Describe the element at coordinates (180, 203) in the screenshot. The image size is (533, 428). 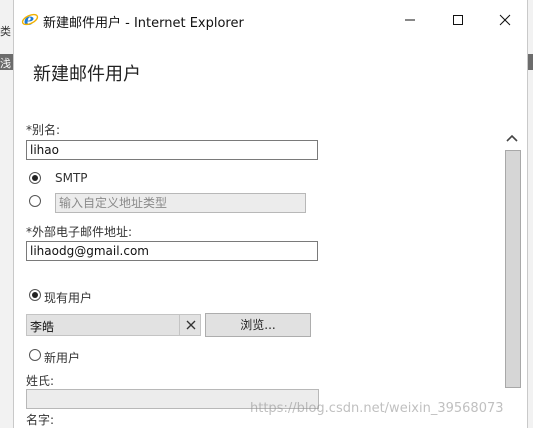
I see `custom-type-input: 输入自定义地址类型` at that location.